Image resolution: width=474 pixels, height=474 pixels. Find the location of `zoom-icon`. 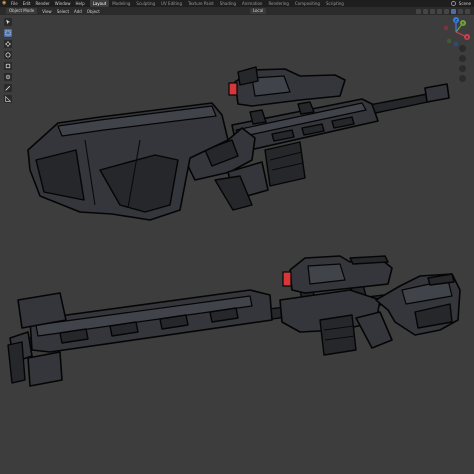

zoom-icon is located at coordinates (462, 48).